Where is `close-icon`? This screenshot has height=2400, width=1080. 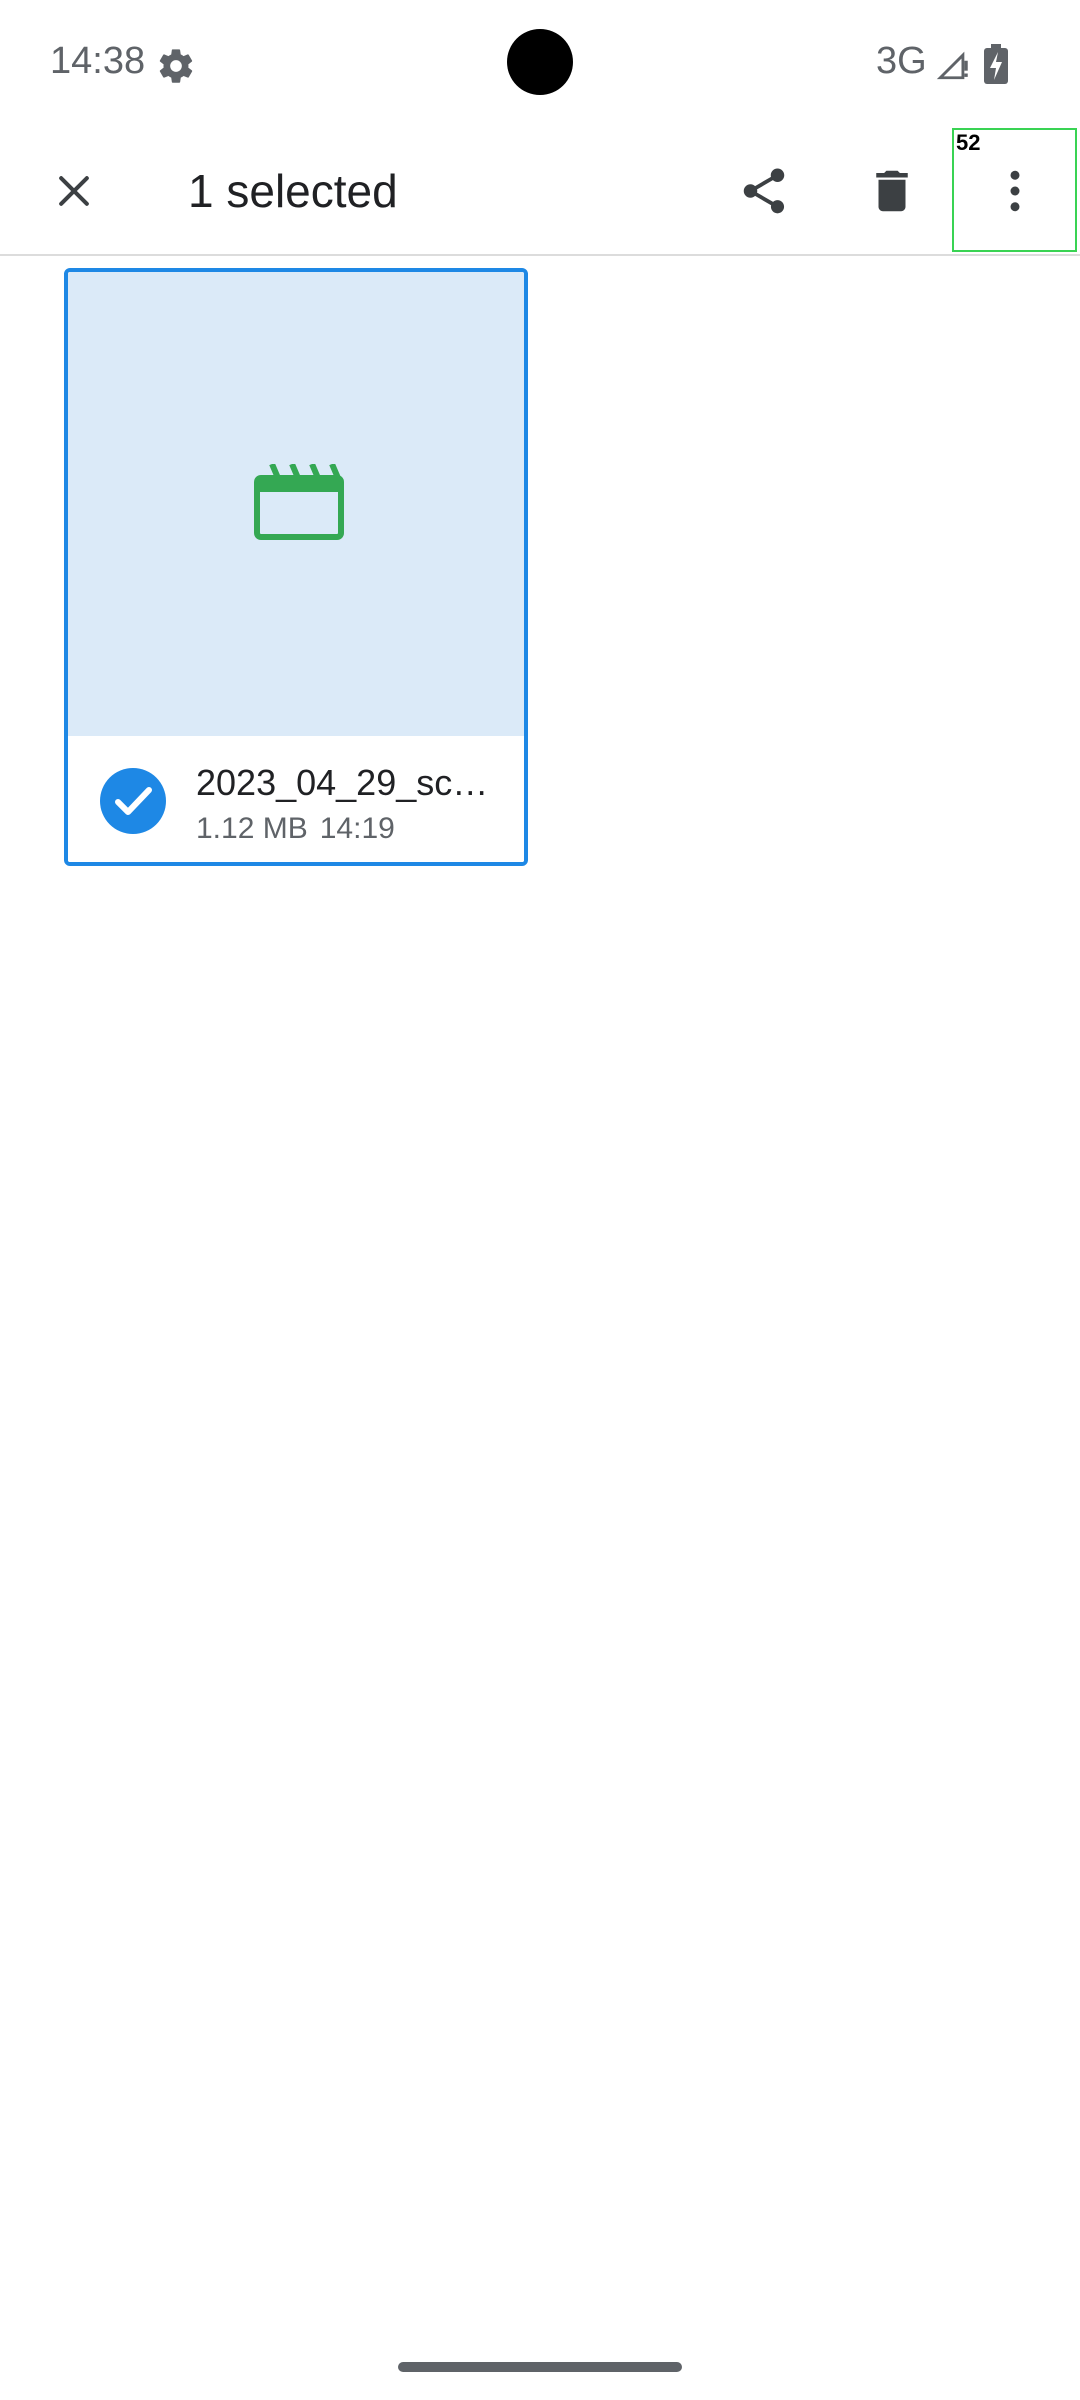
close-icon is located at coordinates (74, 191).